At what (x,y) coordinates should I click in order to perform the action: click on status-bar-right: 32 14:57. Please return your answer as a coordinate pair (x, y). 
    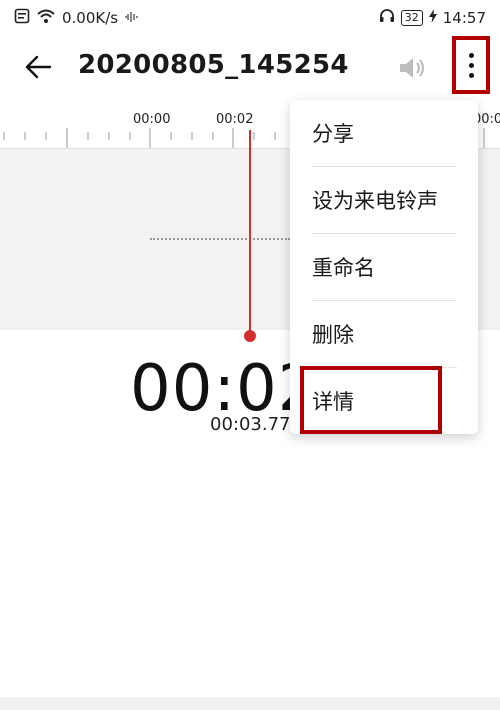
    Looking at the image, I should click on (432, 18).